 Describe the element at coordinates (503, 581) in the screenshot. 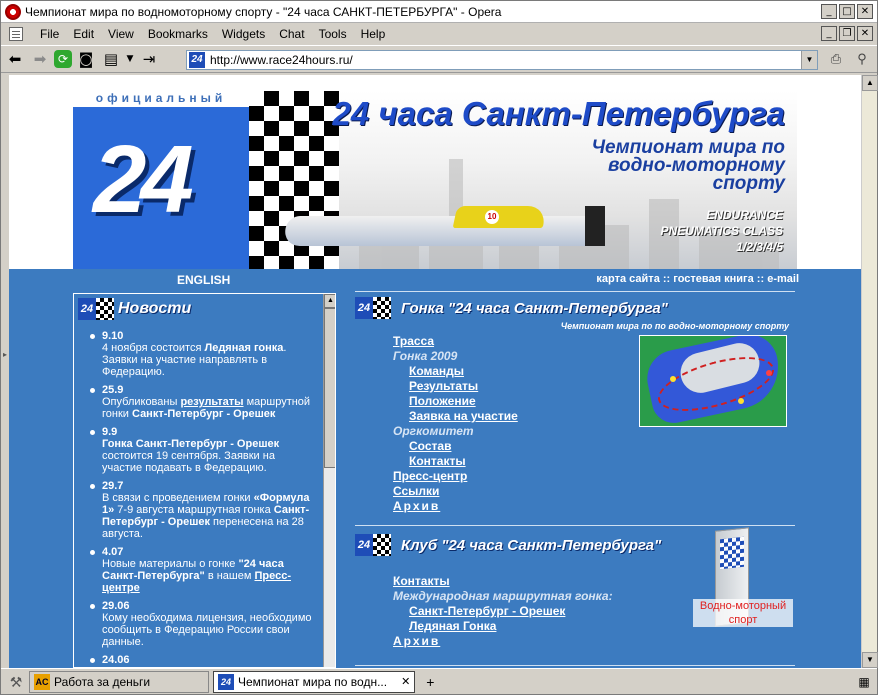

I see `club-menu-item: Контакты` at that location.